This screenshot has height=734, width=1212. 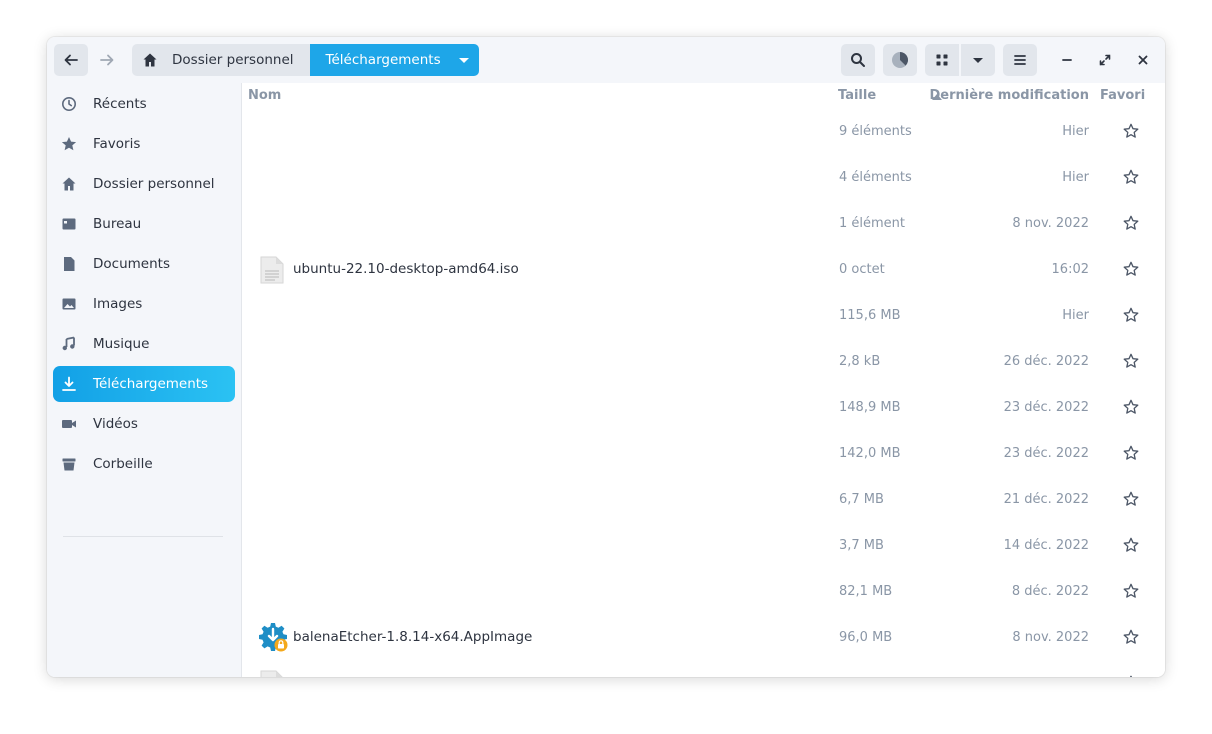 What do you see at coordinates (394, 60) in the screenshot?
I see `breadcrumb-current: Téléchargements` at bounding box center [394, 60].